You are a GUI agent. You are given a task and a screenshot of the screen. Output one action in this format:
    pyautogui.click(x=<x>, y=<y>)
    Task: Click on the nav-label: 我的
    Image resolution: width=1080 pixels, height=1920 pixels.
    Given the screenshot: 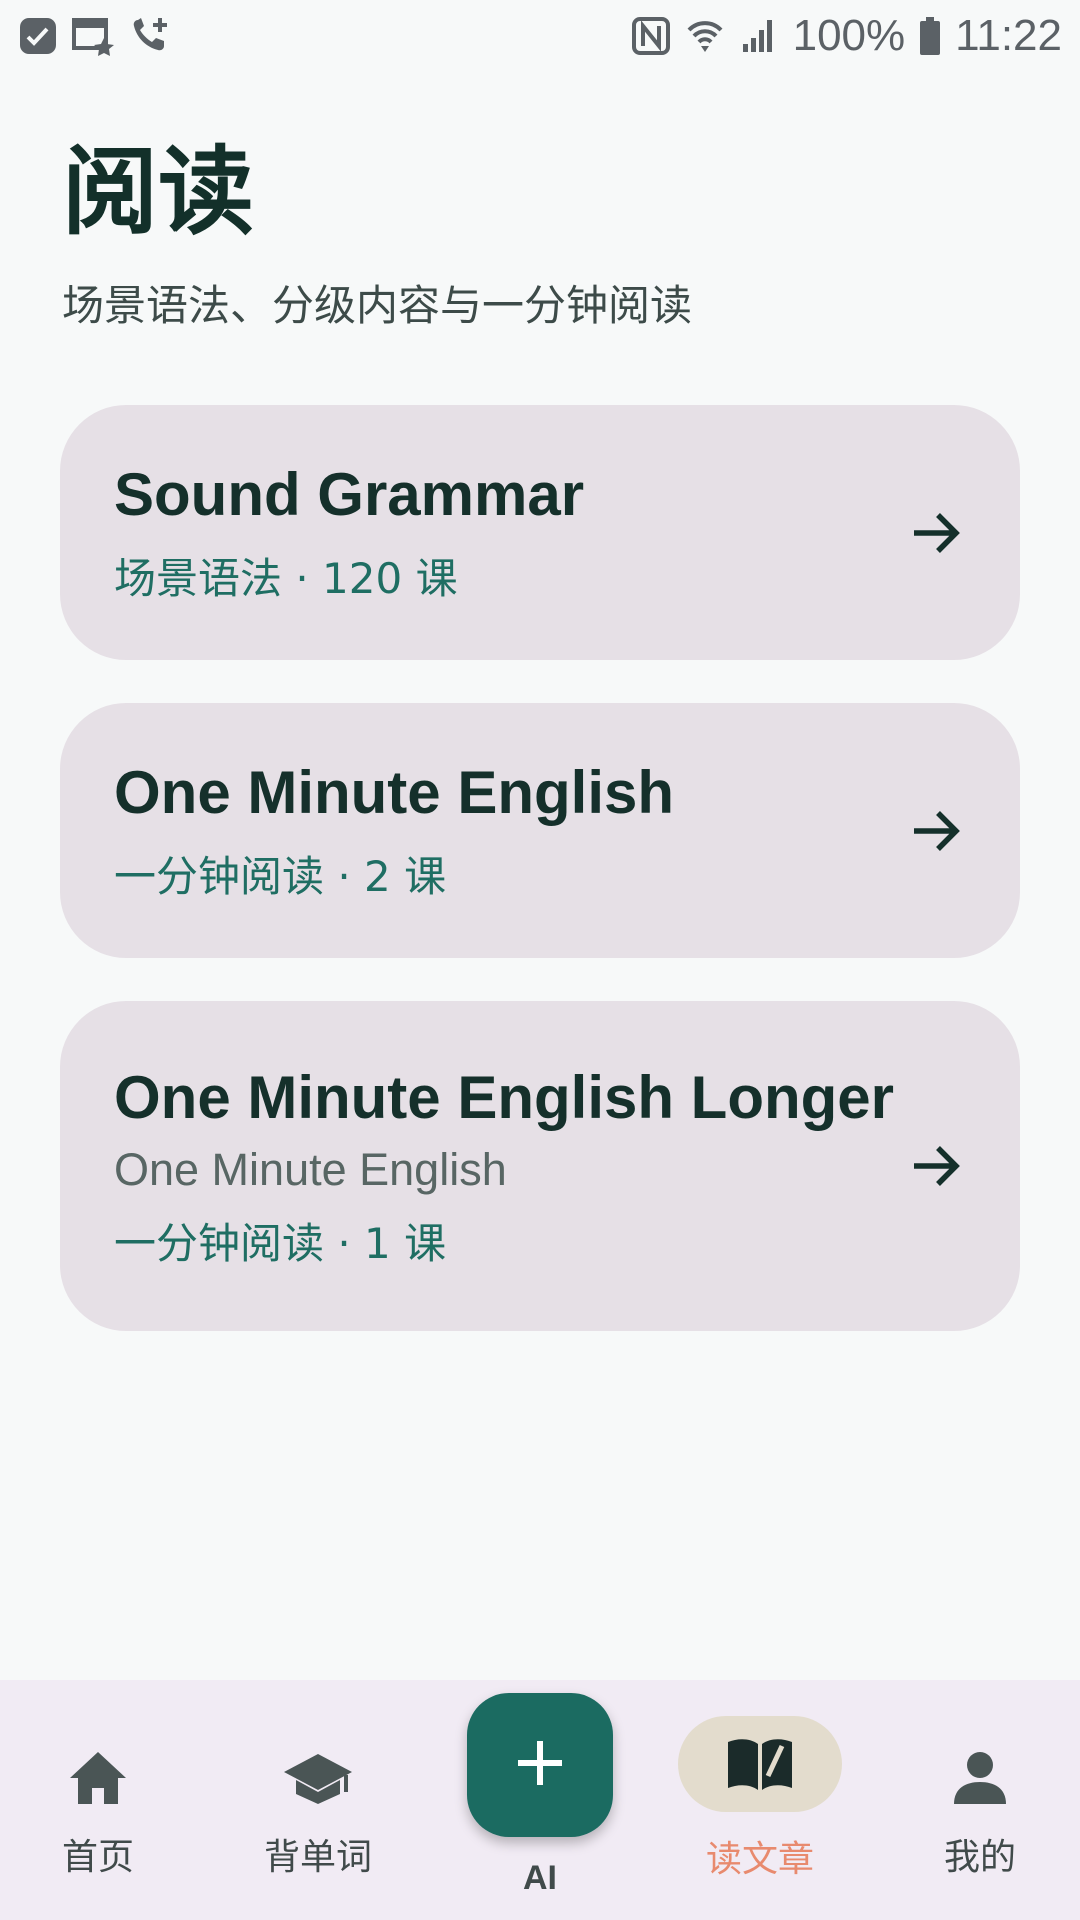 What is the action you would take?
    pyautogui.click(x=979, y=1857)
    